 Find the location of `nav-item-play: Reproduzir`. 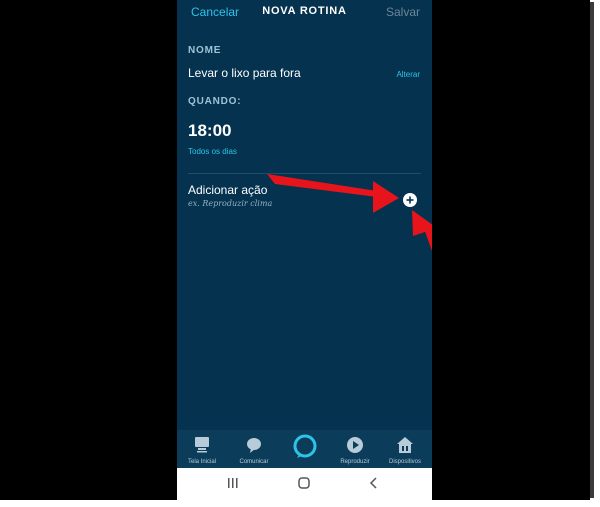

nav-item-play: Reproduzir is located at coordinates (355, 449).